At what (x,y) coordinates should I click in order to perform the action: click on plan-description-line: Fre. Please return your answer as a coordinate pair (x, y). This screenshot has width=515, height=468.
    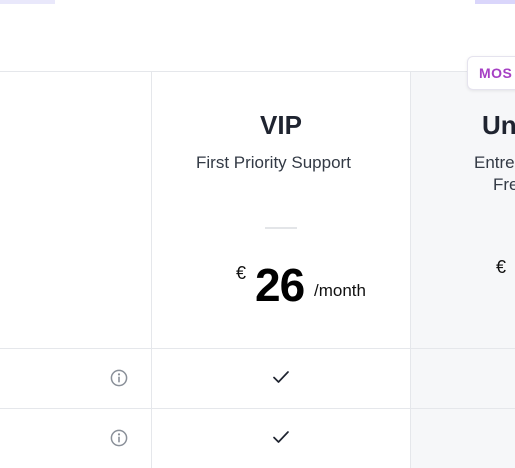
    Looking at the image, I should click on (504, 184).